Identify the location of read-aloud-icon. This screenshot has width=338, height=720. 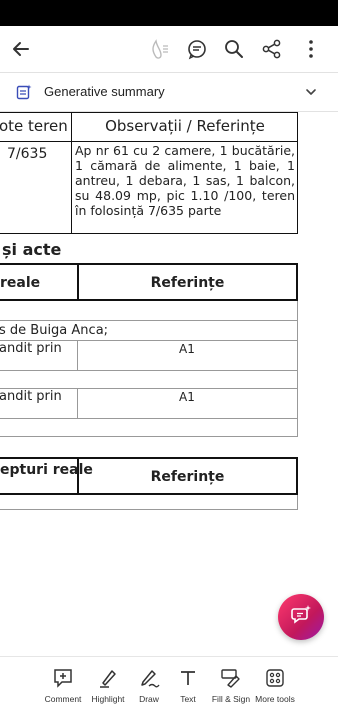
(159, 49).